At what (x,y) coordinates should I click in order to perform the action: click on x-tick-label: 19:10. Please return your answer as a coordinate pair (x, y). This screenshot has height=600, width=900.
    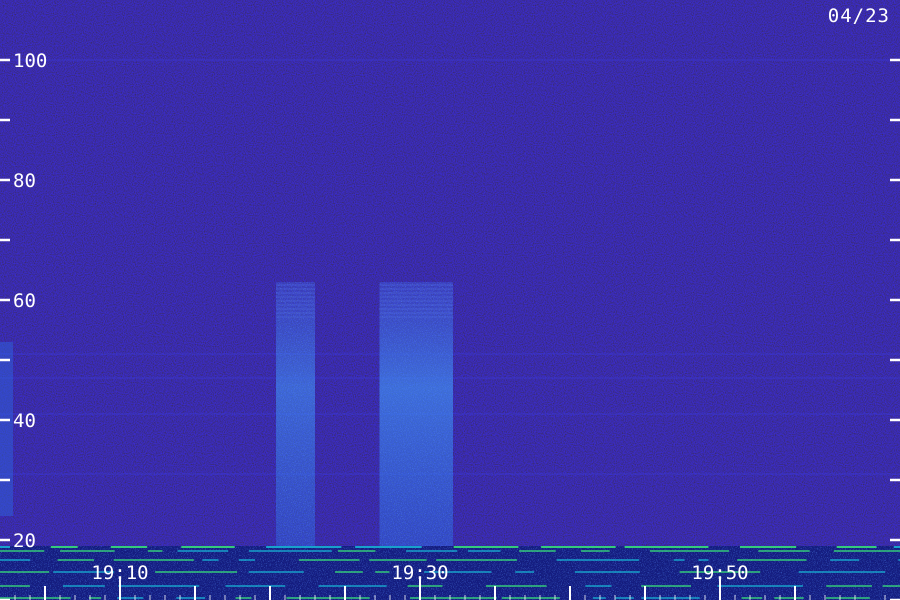
    Looking at the image, I should click on (119, 573).